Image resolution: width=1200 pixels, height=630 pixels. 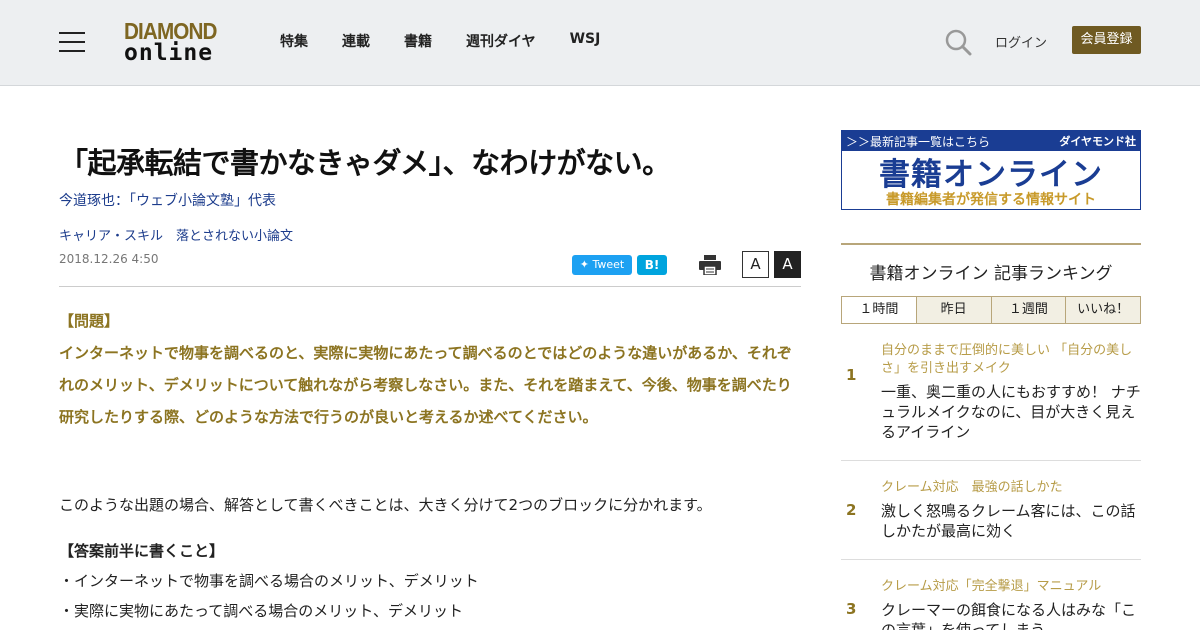 I want to click on ranking-number: 2, so click(x=851, y=510).